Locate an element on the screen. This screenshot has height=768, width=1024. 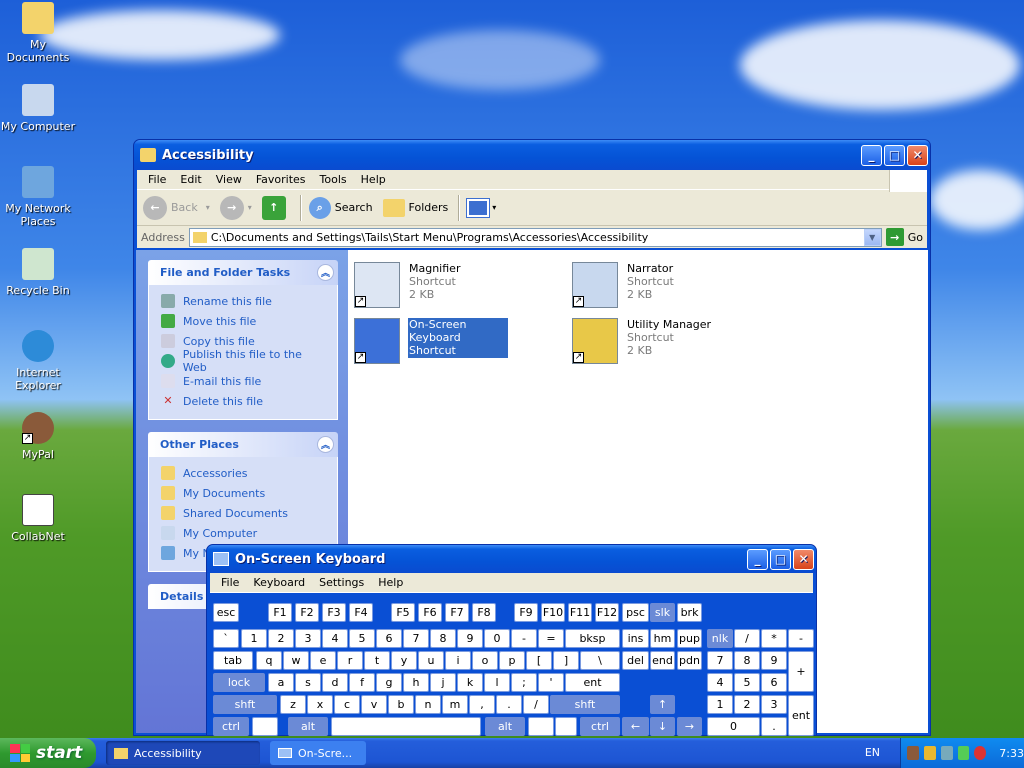
key-f12: F12 is located at coordinates (607, 612).